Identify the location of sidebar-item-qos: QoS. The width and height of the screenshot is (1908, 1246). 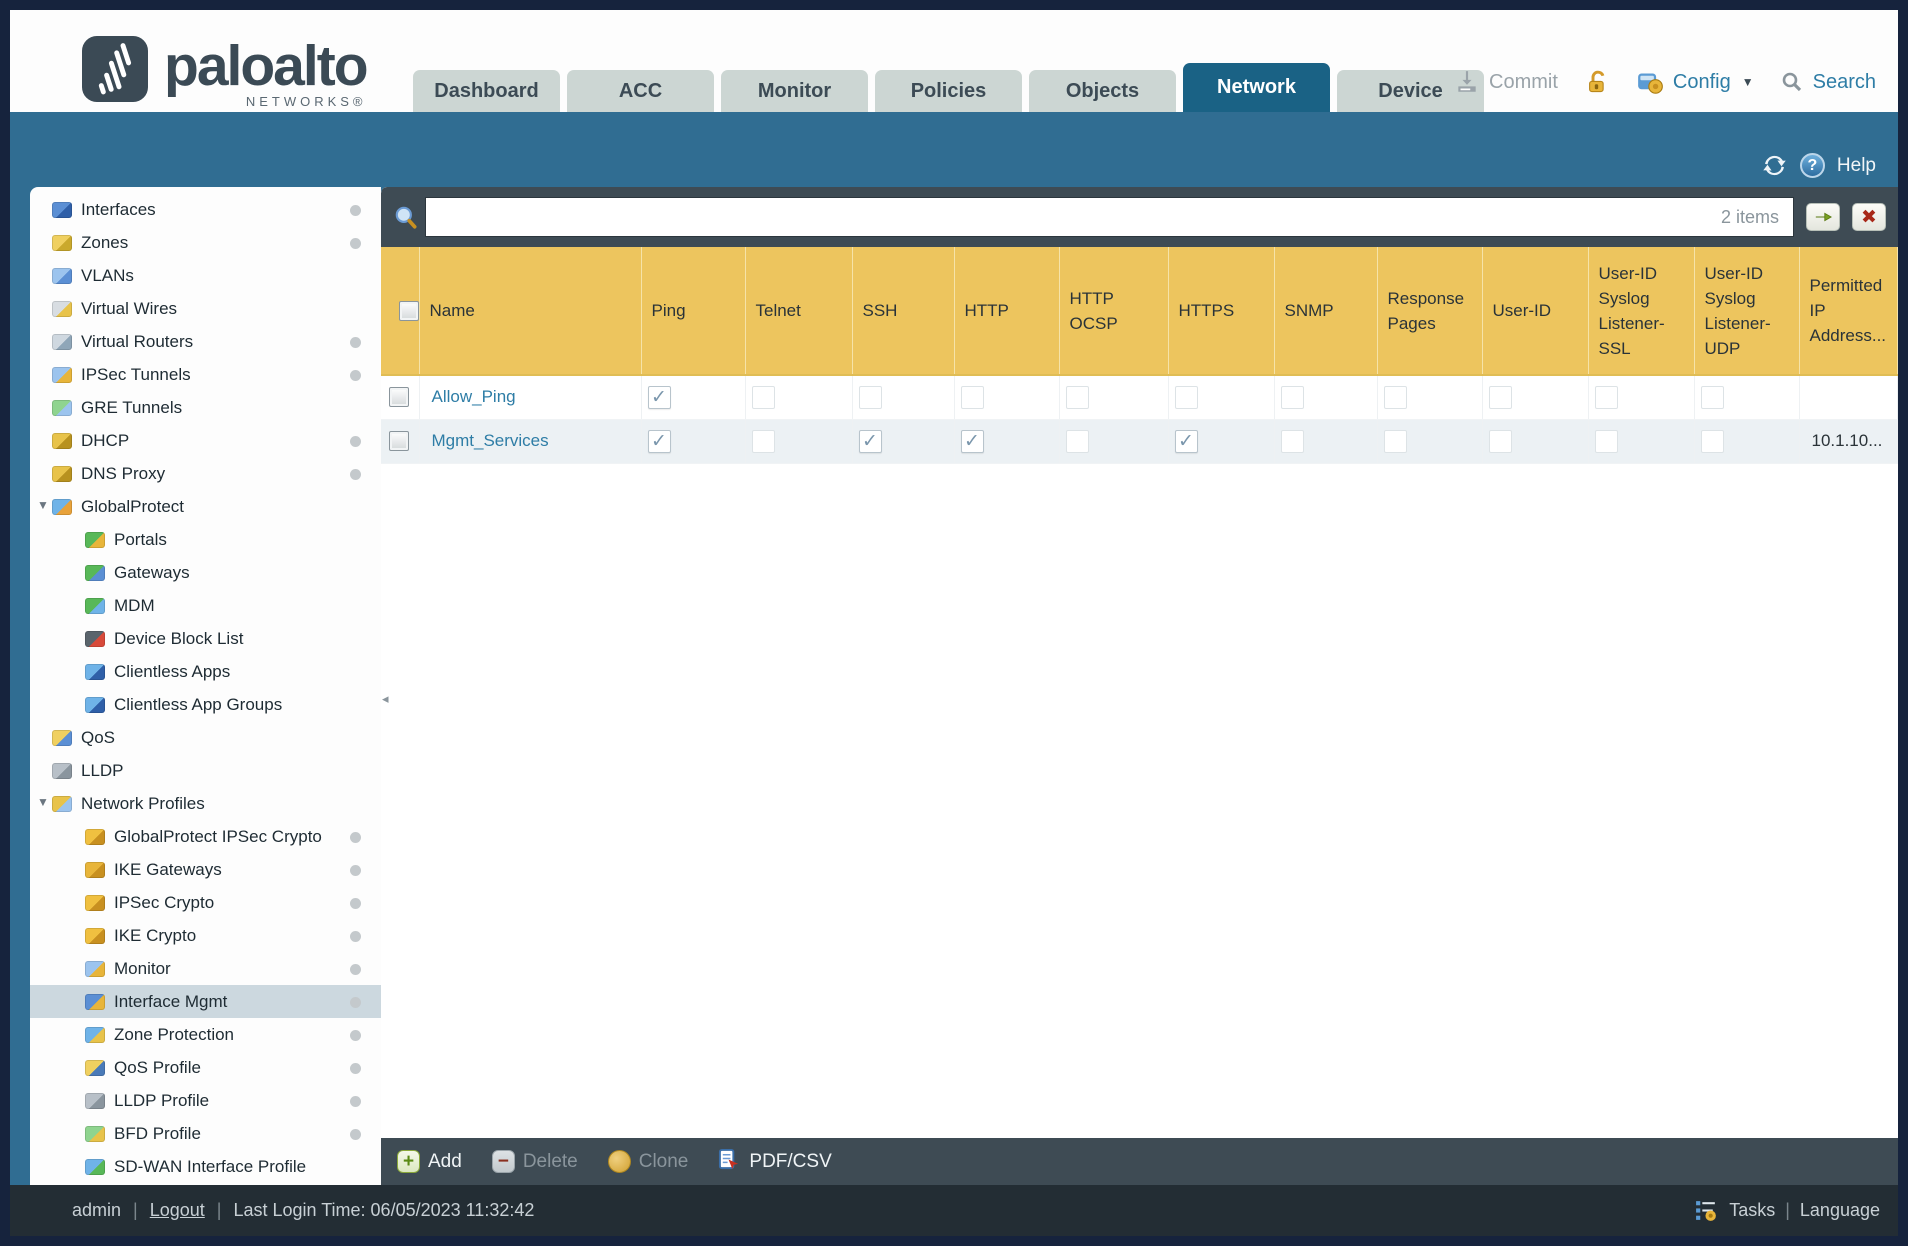
(205, 737).